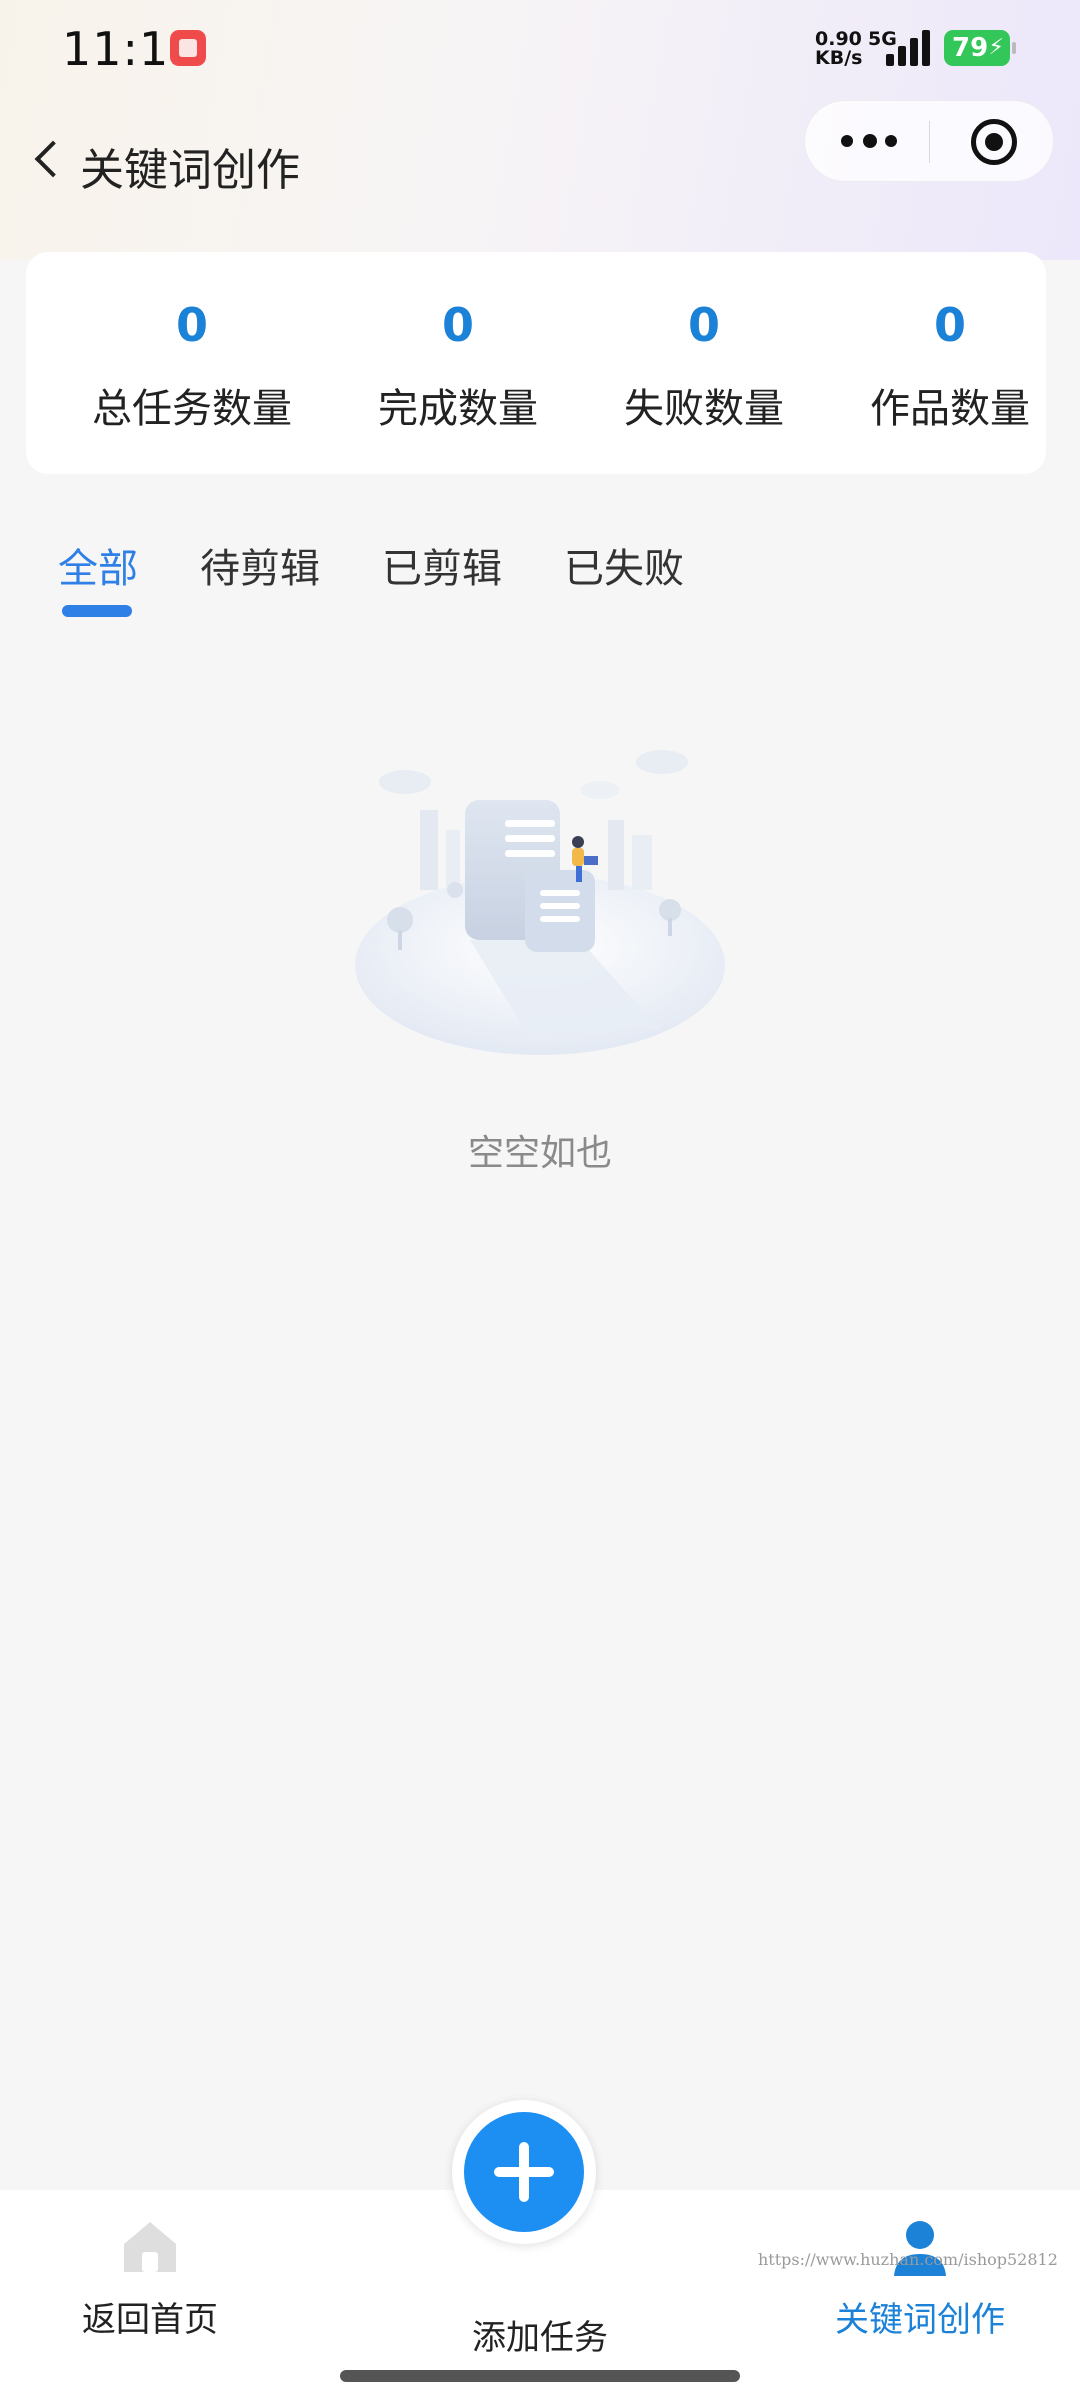 Image resolution: width=1080 pixels, height=2400 pixels. Describe the element at coordinates (188, 48) in the screenshot. I see `app-notification-icon` at that location.